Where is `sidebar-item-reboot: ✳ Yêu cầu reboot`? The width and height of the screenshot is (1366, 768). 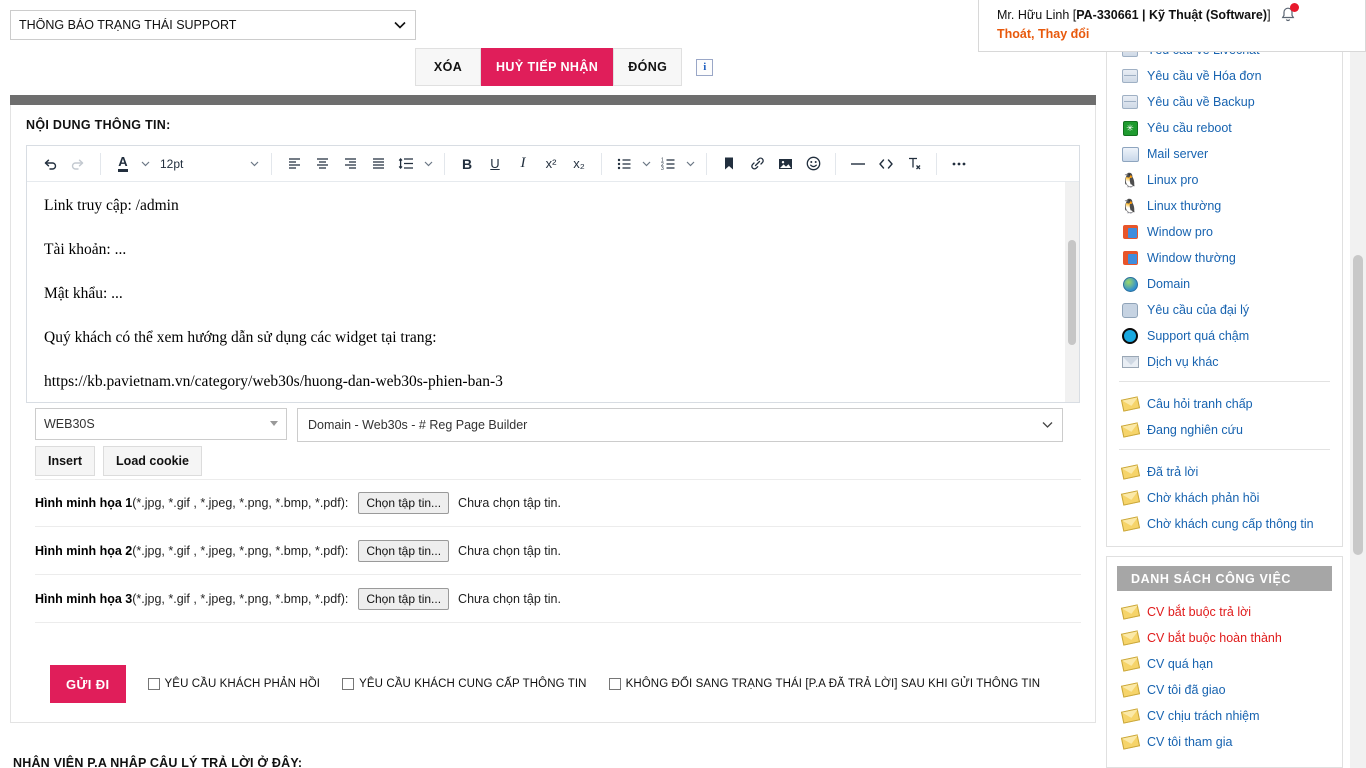 sidebar-item-reboot: ✳ Yêu cầu reboot is located at coordinates (1224, 128).